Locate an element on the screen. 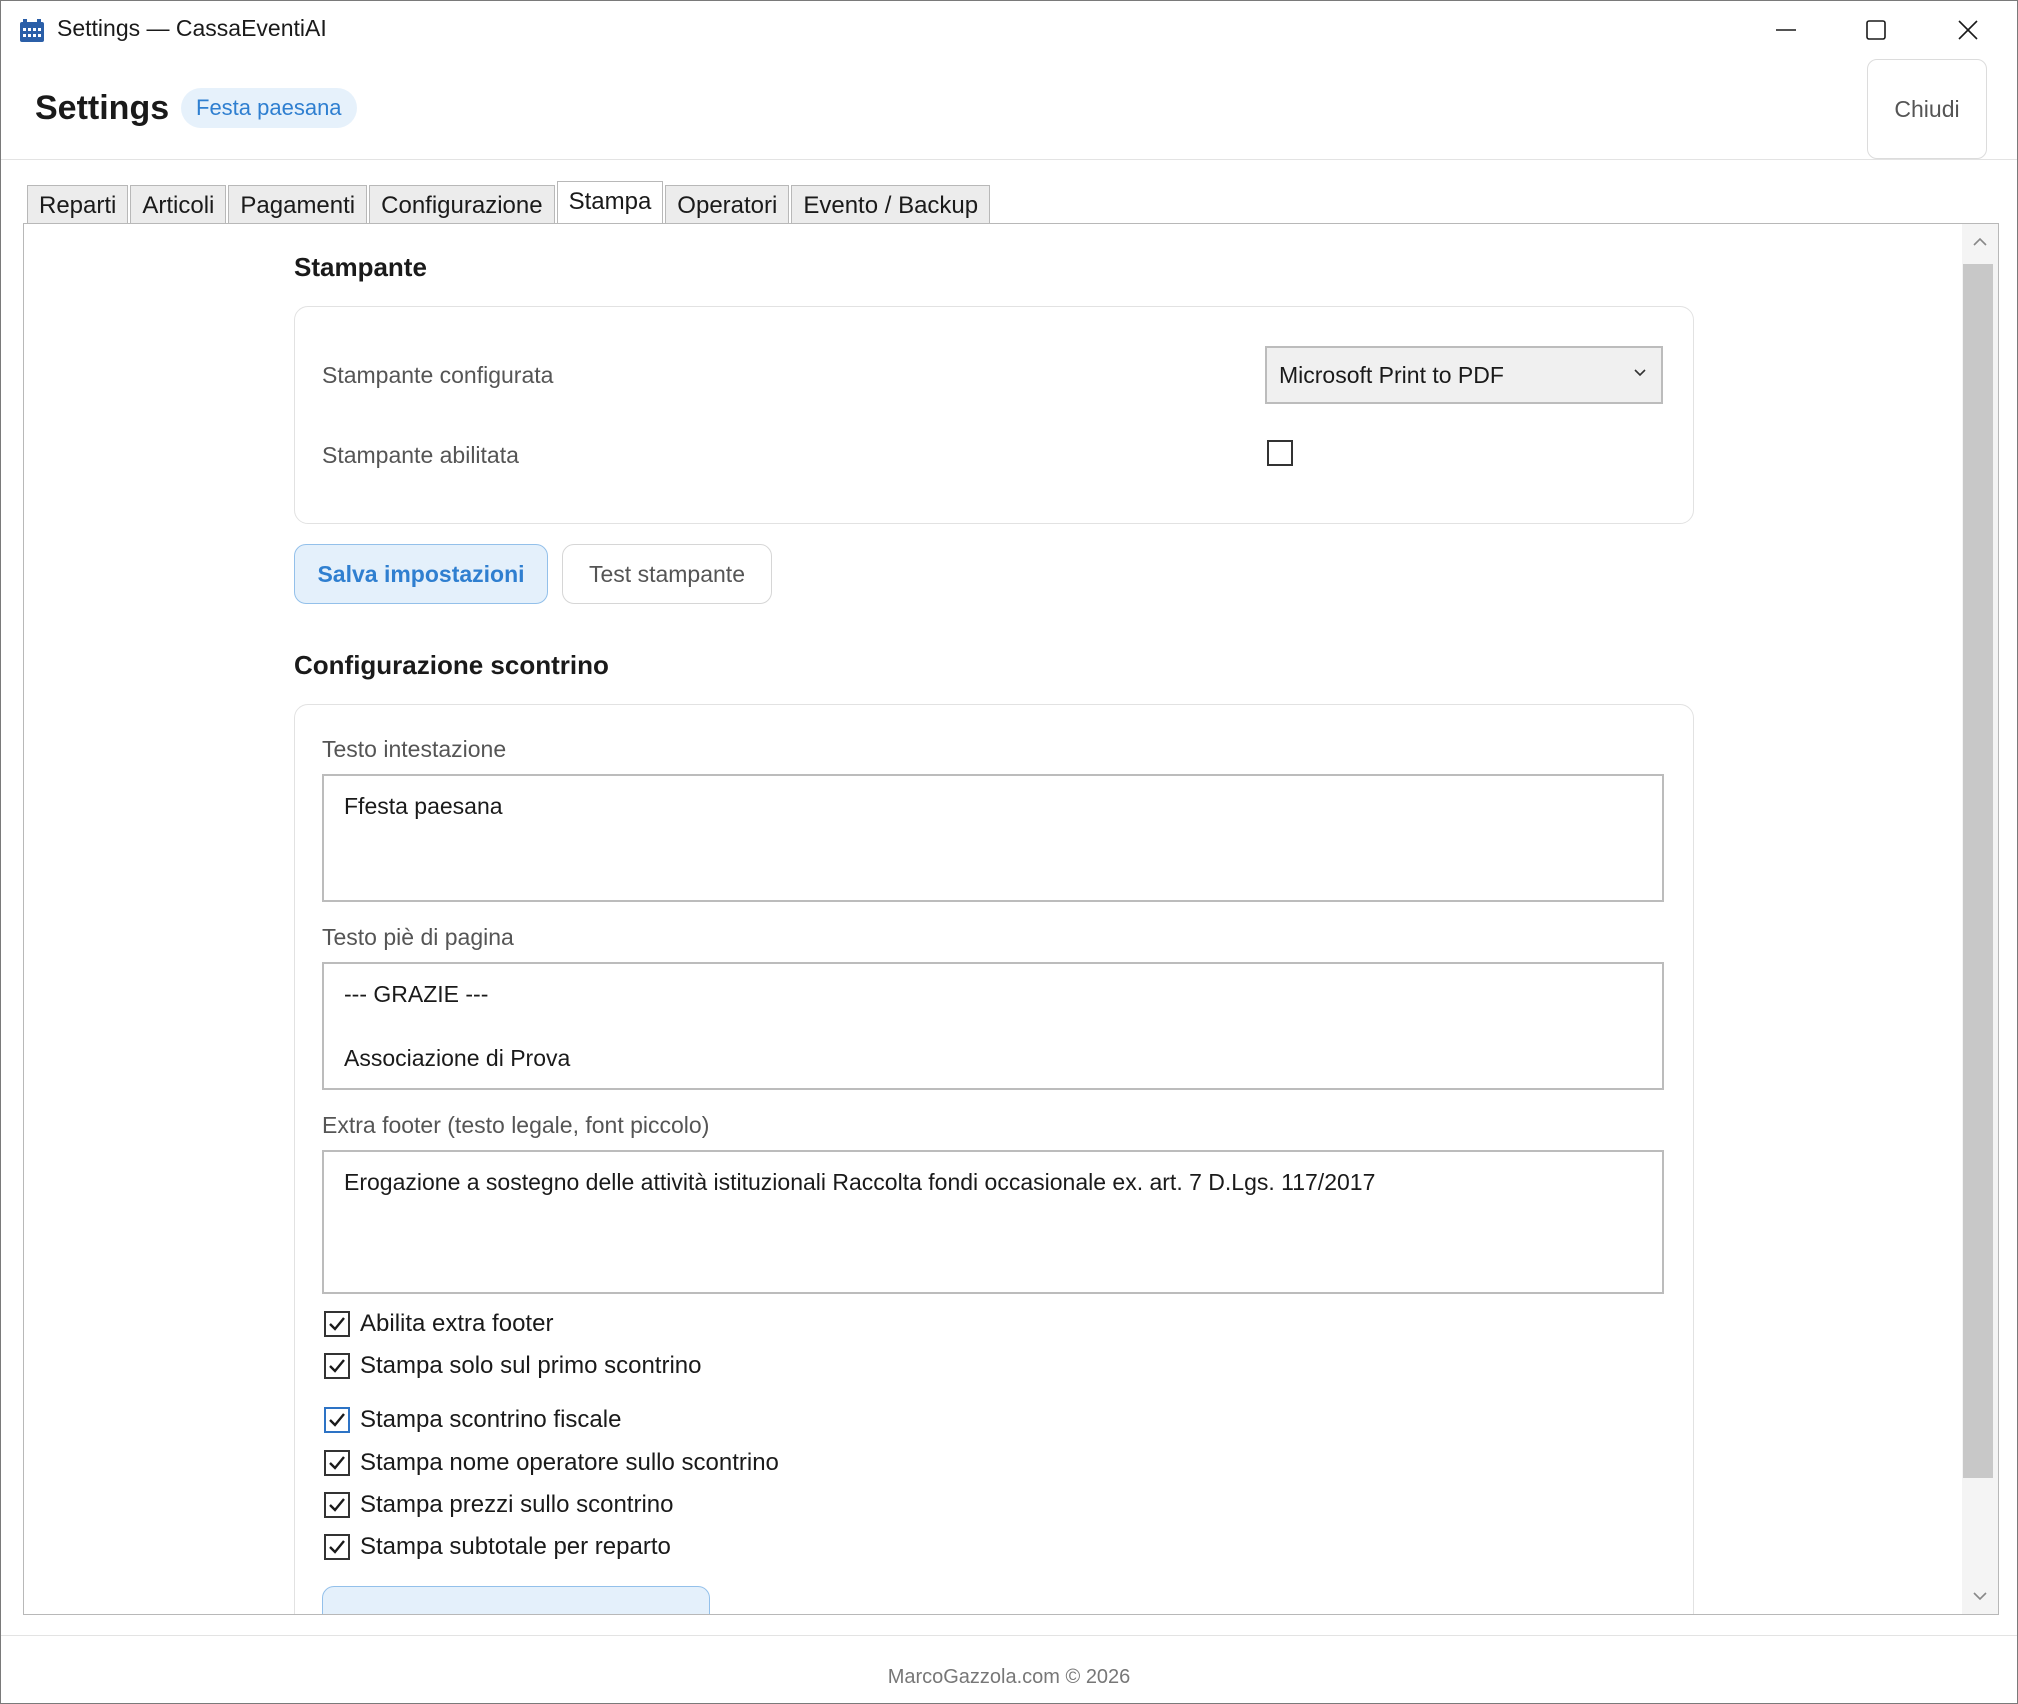 The height and width of the screenshot is (1704, 2018). option-scontrino-fiscale: Stampa scontrino fiscale is located at coordinates (472, 1420).